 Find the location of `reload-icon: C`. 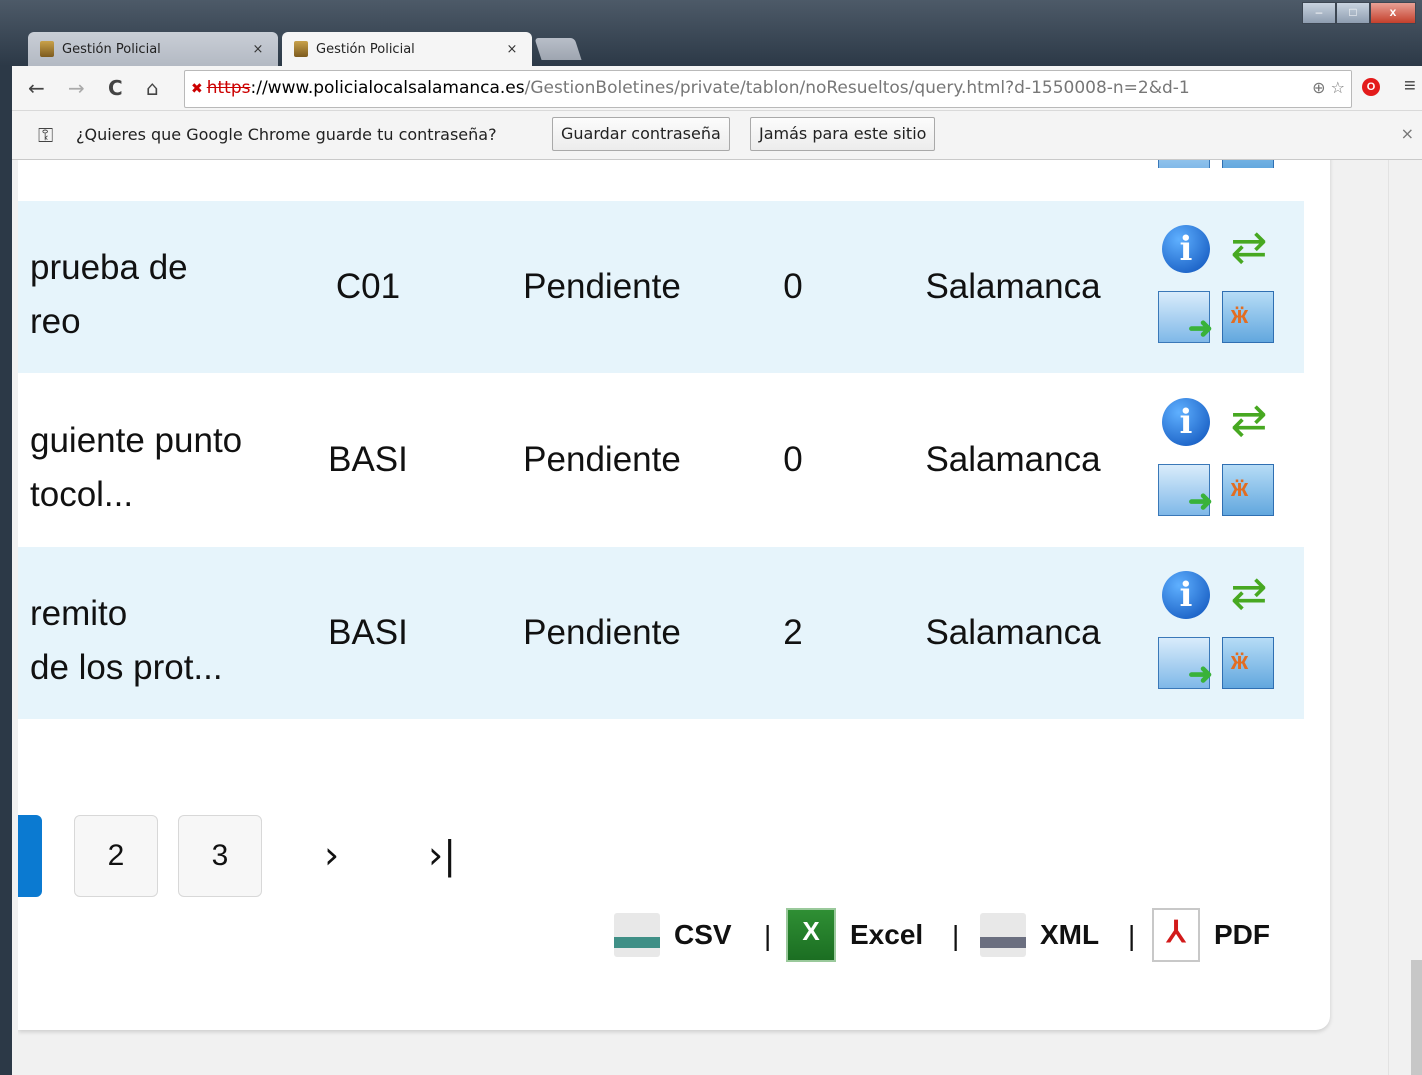

reload-icon: C is located at coordinates (115, 88).